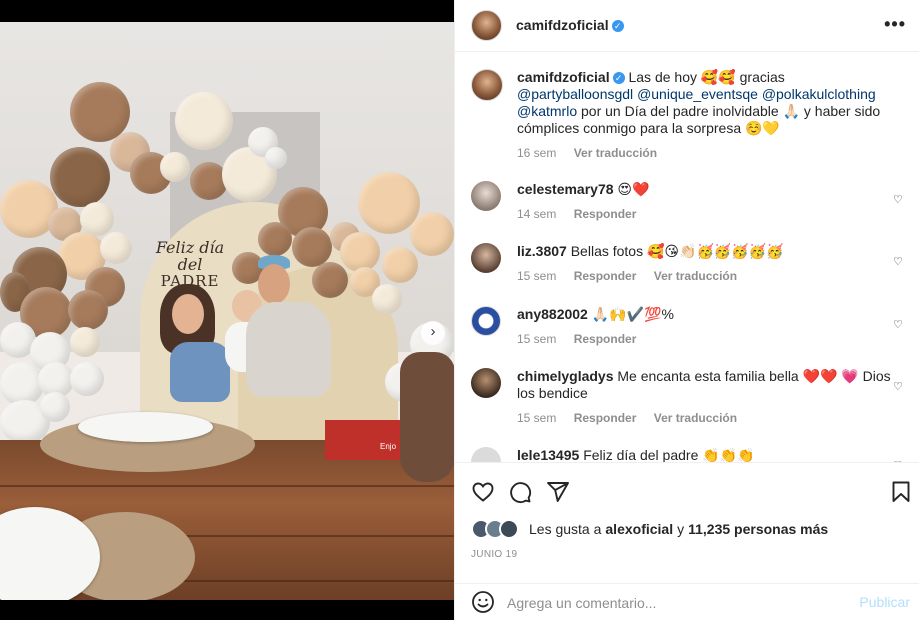 The height and width of the screenshot is (620, 919). Describe the element at coordinates (548, 454) in the screenshot. I see `comment-username: lele13495` at that location.